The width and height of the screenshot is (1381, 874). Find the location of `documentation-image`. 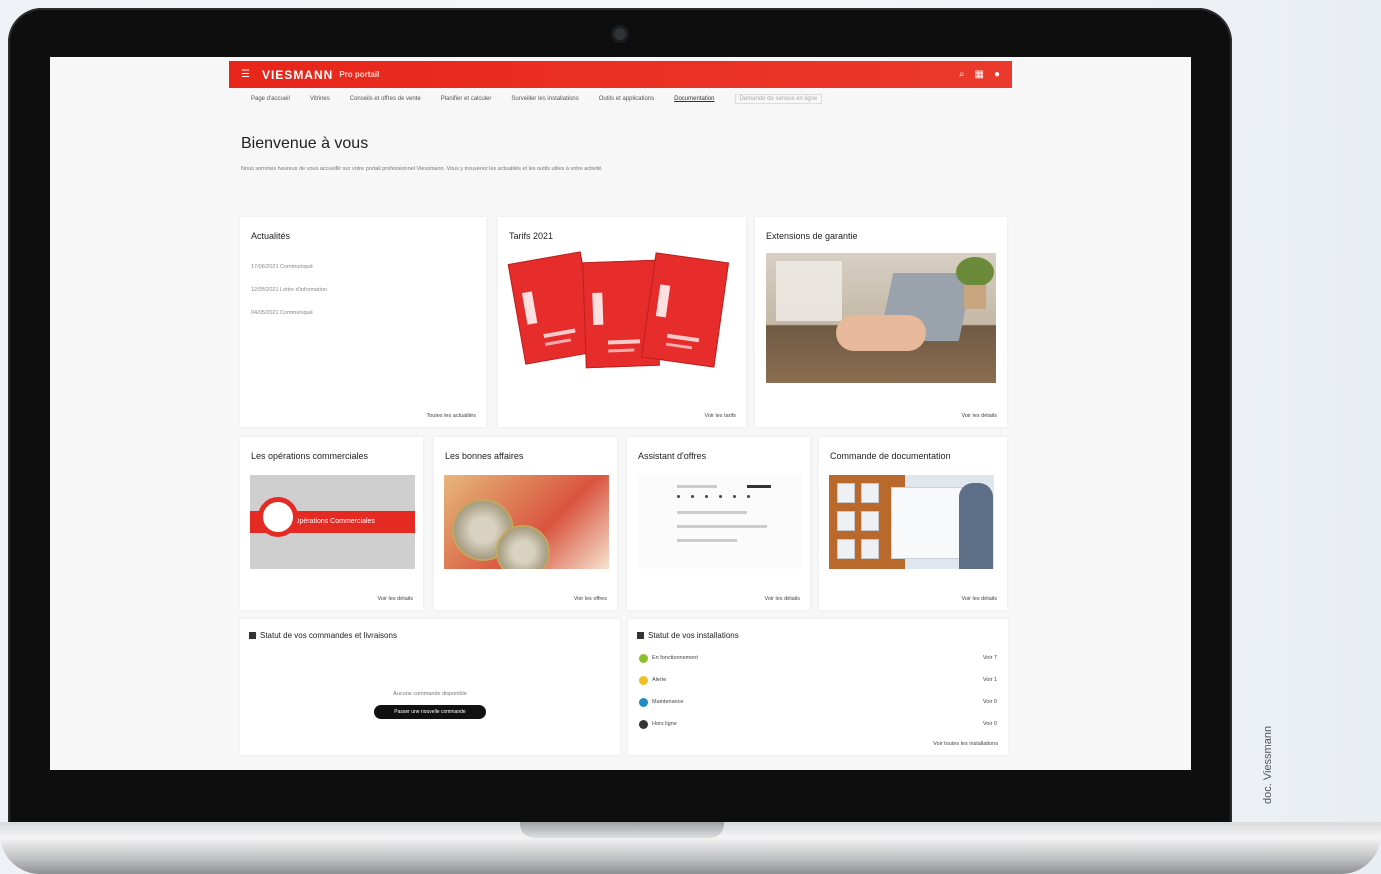

documentation-image is located at coordinates (911, 522).